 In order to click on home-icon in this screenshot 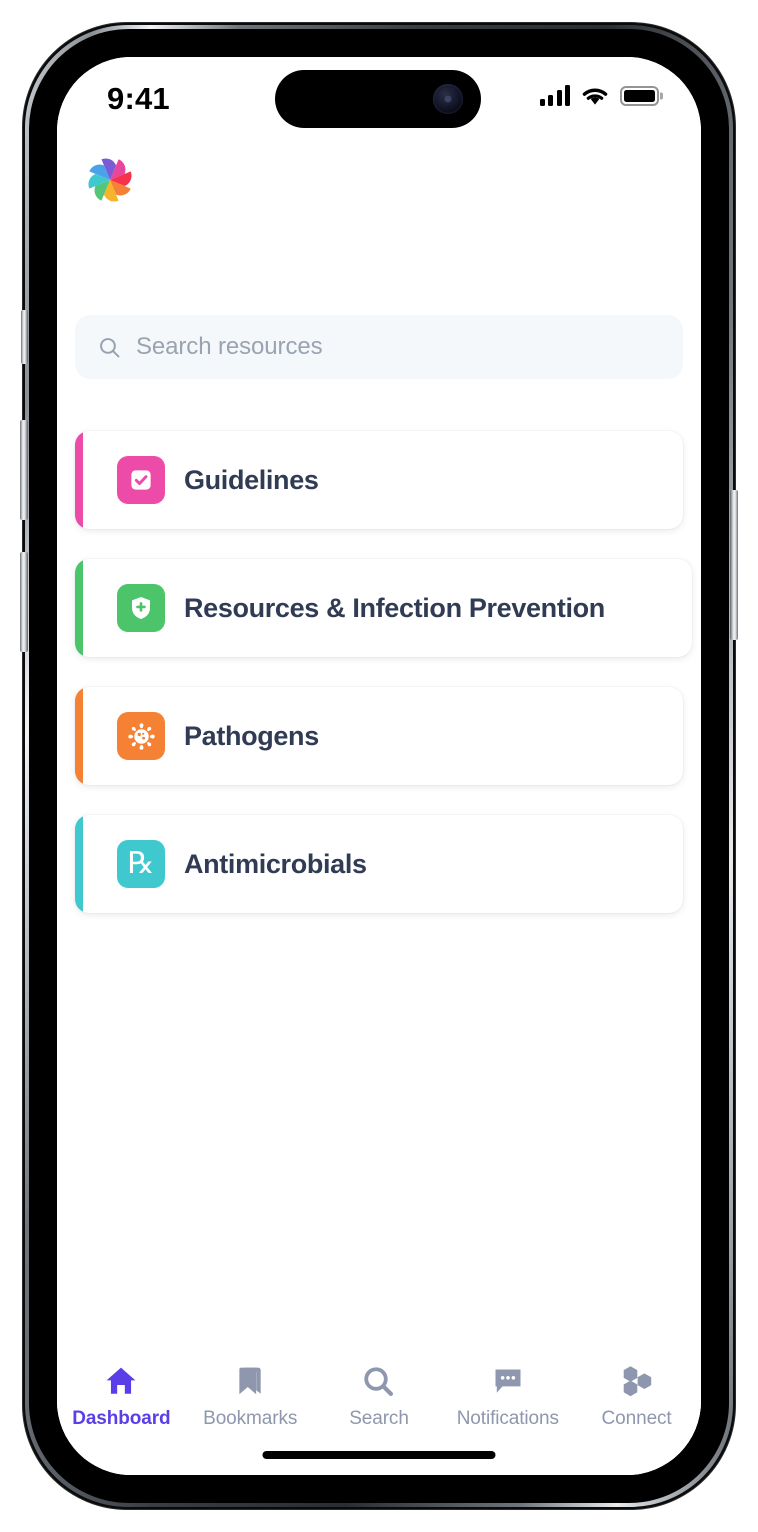, I will do `click(121, 1381)`.